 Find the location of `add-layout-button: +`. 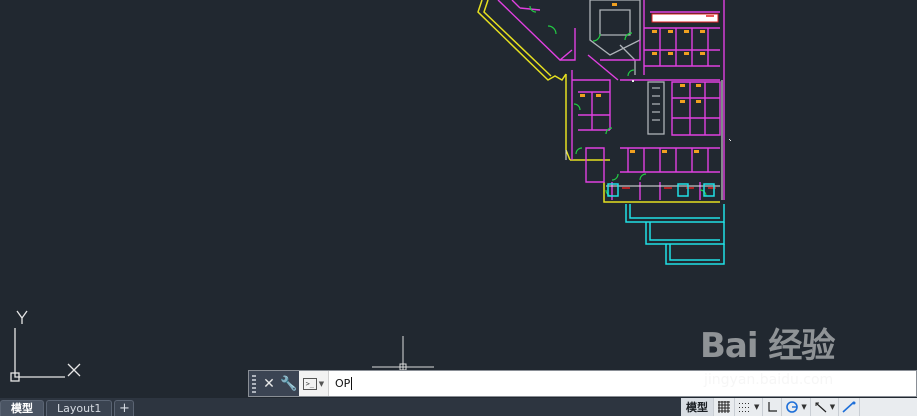

add-layout-button: + is located at coordinates (124, 408).